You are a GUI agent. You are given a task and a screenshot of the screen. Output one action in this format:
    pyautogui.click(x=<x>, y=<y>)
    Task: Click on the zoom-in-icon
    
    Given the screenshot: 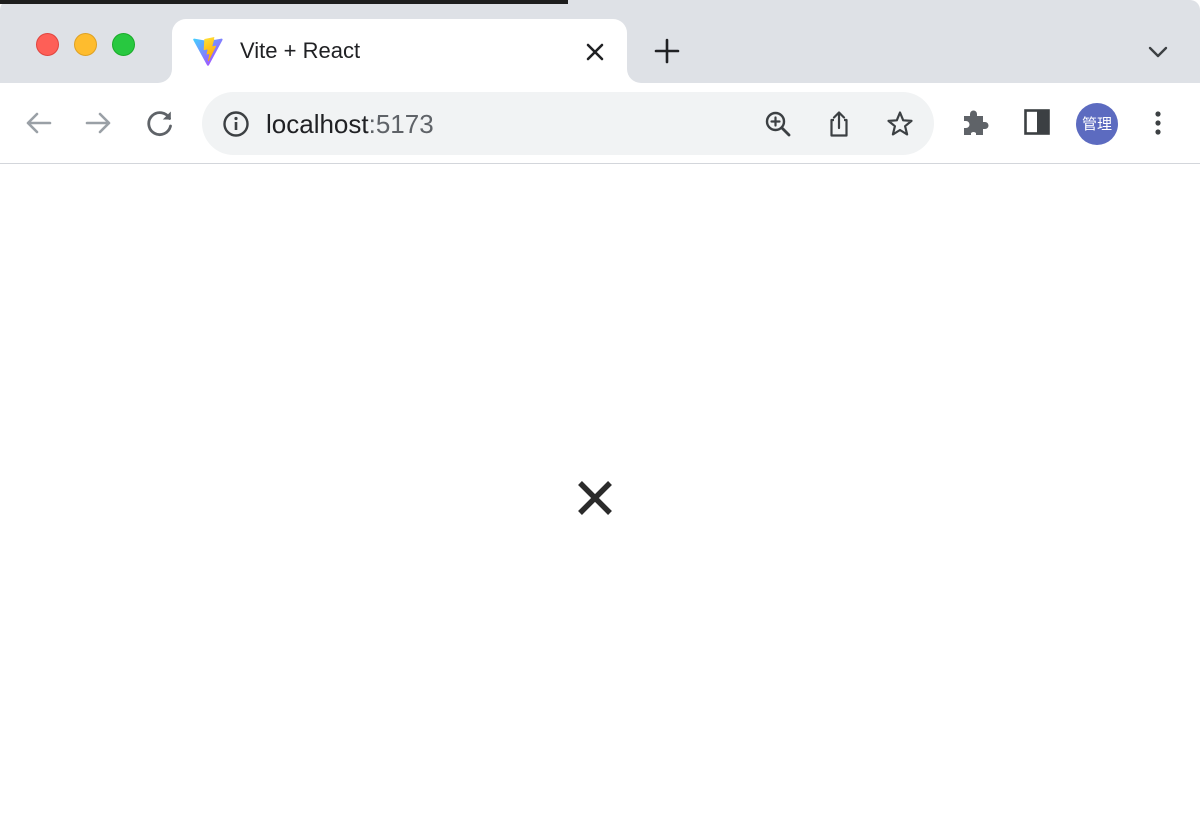 What is the action you would take?
    pyautogui.click(x=778, y=124)
    